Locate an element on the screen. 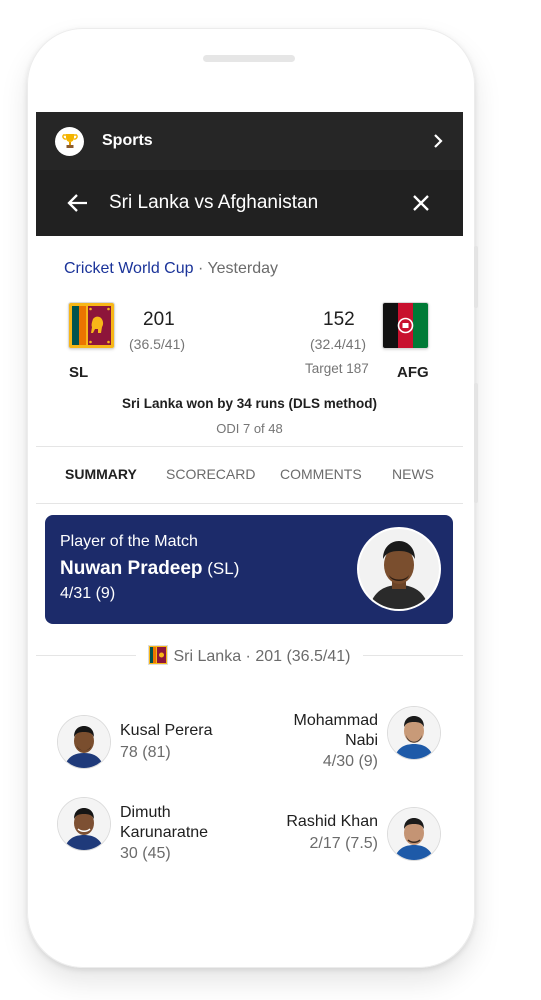 The width and height of the screenshot is (541, 1000). potm-name: Nuwan Pradeep is located at coordinates (131, 568).